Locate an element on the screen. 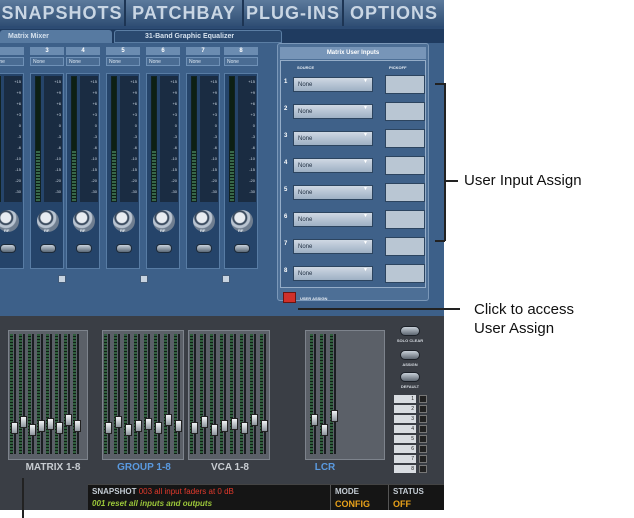 This screenshot has height=518, width=634. tab-patchbay: PATCHBAY is located at coordinates (183, 13).